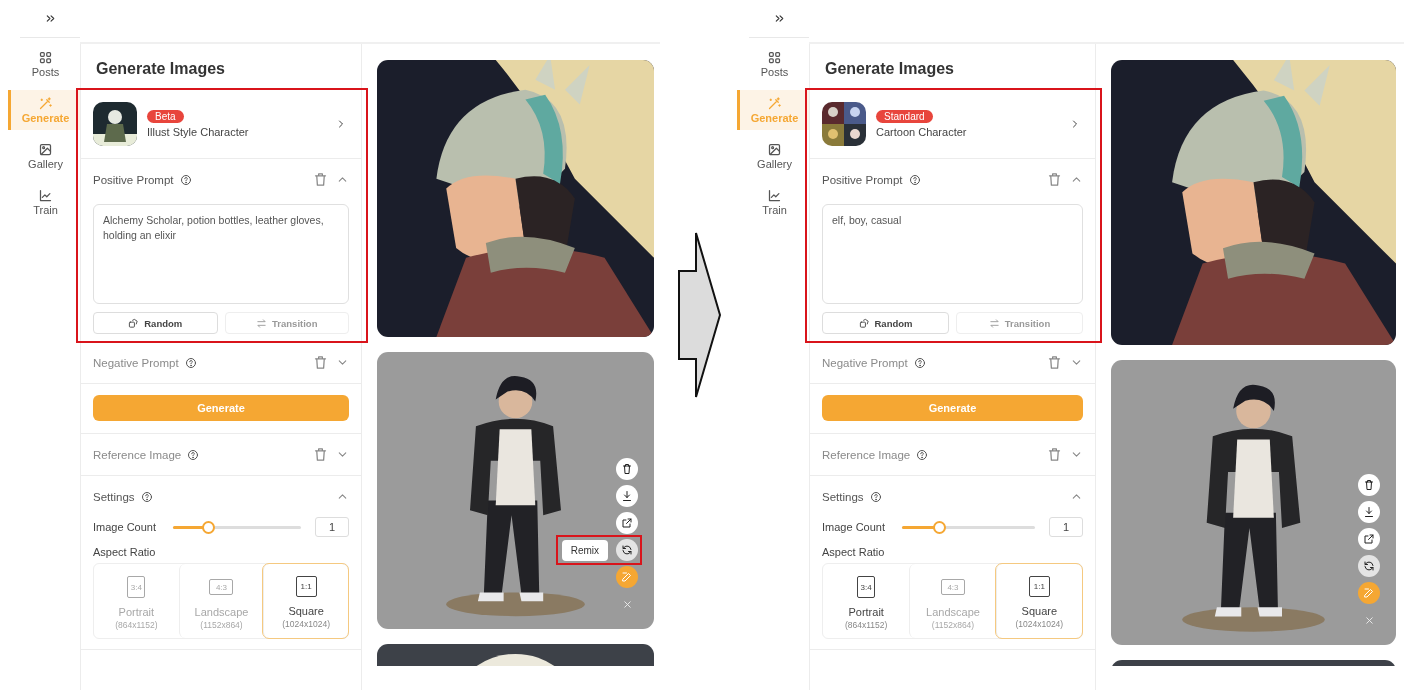 This screenshot has height=690, width=1404. What do you see at coordinates (221, 254) in the screenshot?
I see `prompt-field: Alchemy Scholar, potion bottles, leather gloves, holding an elixir` at bounding box center [221, 254].